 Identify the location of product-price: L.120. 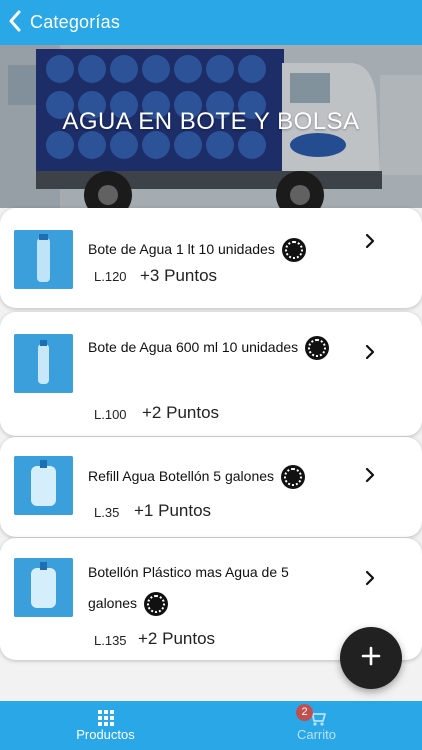
(110, 276).